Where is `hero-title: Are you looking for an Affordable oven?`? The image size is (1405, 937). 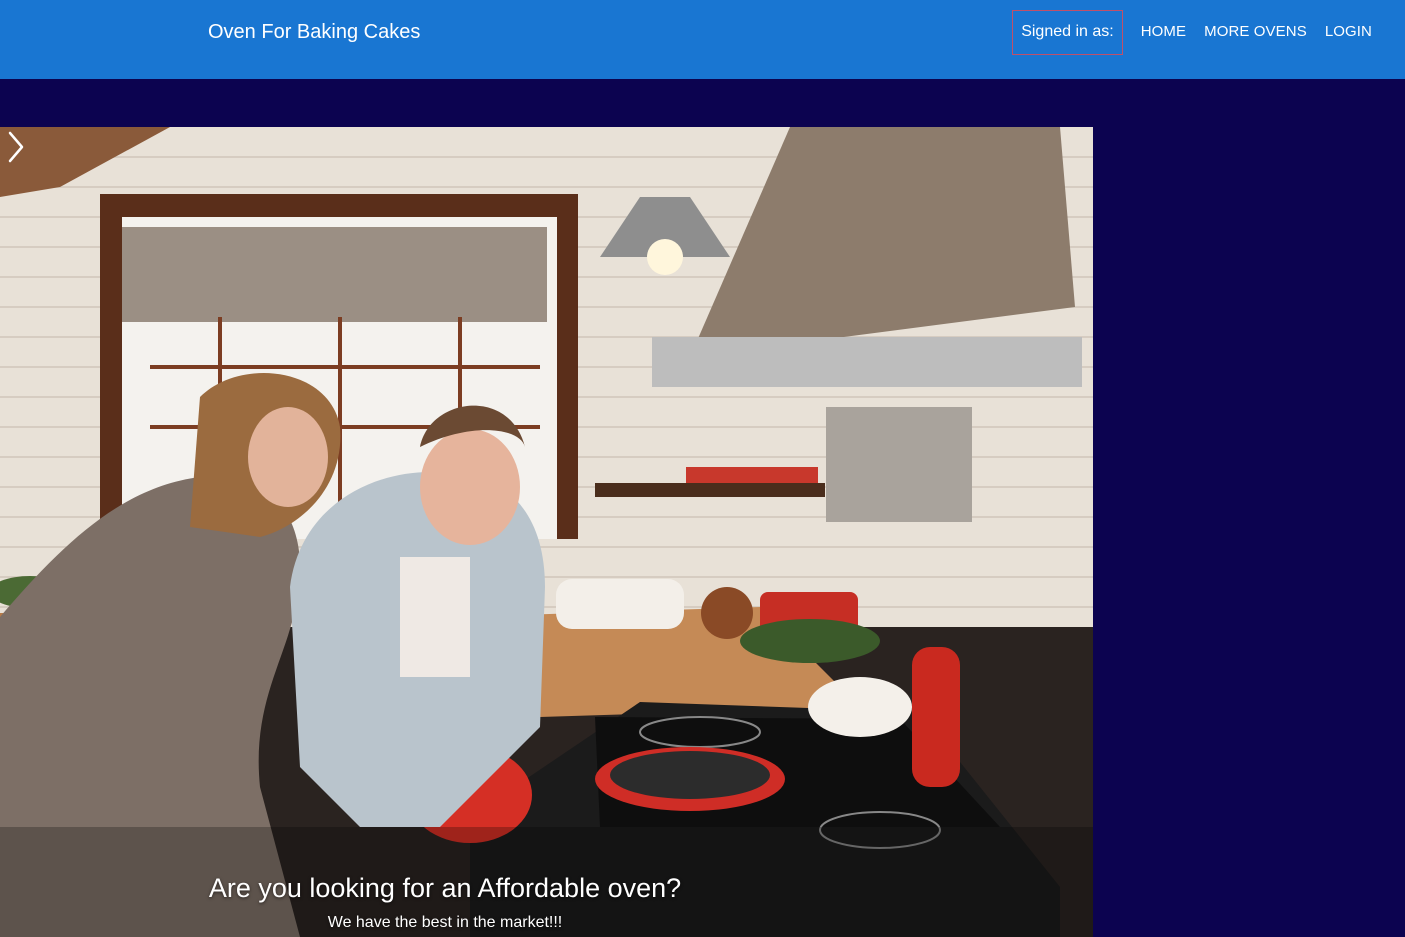 hero-title: Are you looking for an Affordable oven? is located at coordinates (445, 888).